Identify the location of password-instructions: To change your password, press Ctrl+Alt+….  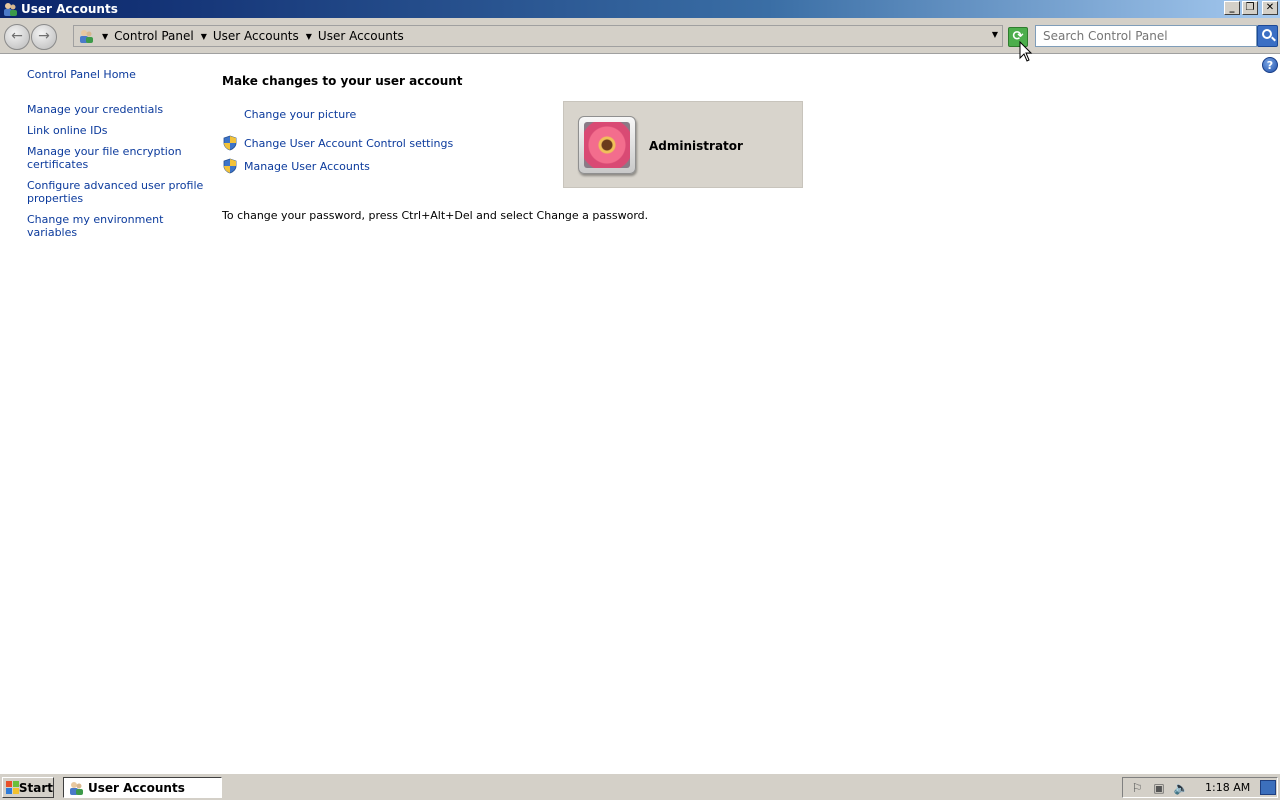
(435, 215).